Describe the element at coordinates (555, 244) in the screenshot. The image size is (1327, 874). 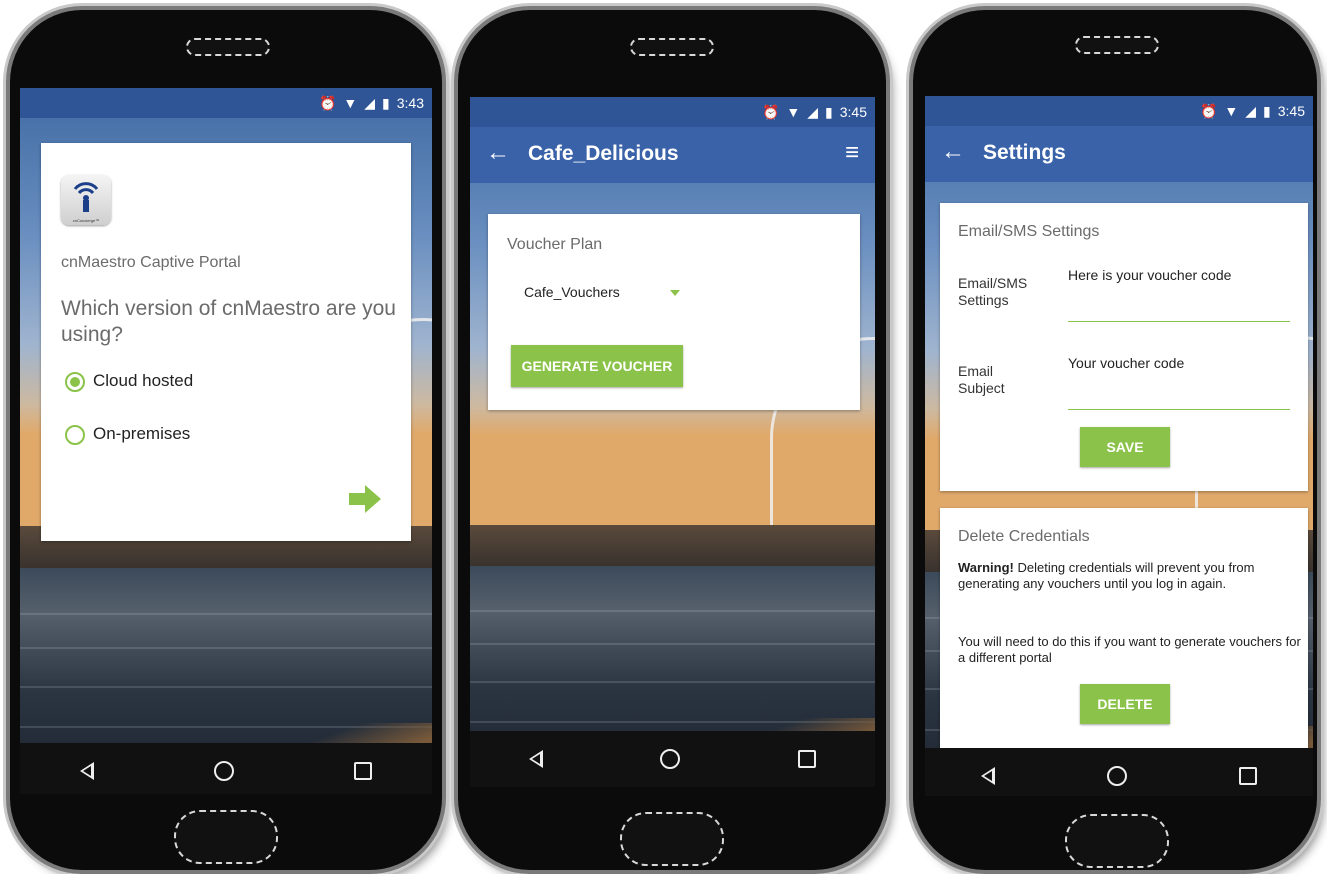
I see `voucher-plan-label: Voucher Plan` at that location.